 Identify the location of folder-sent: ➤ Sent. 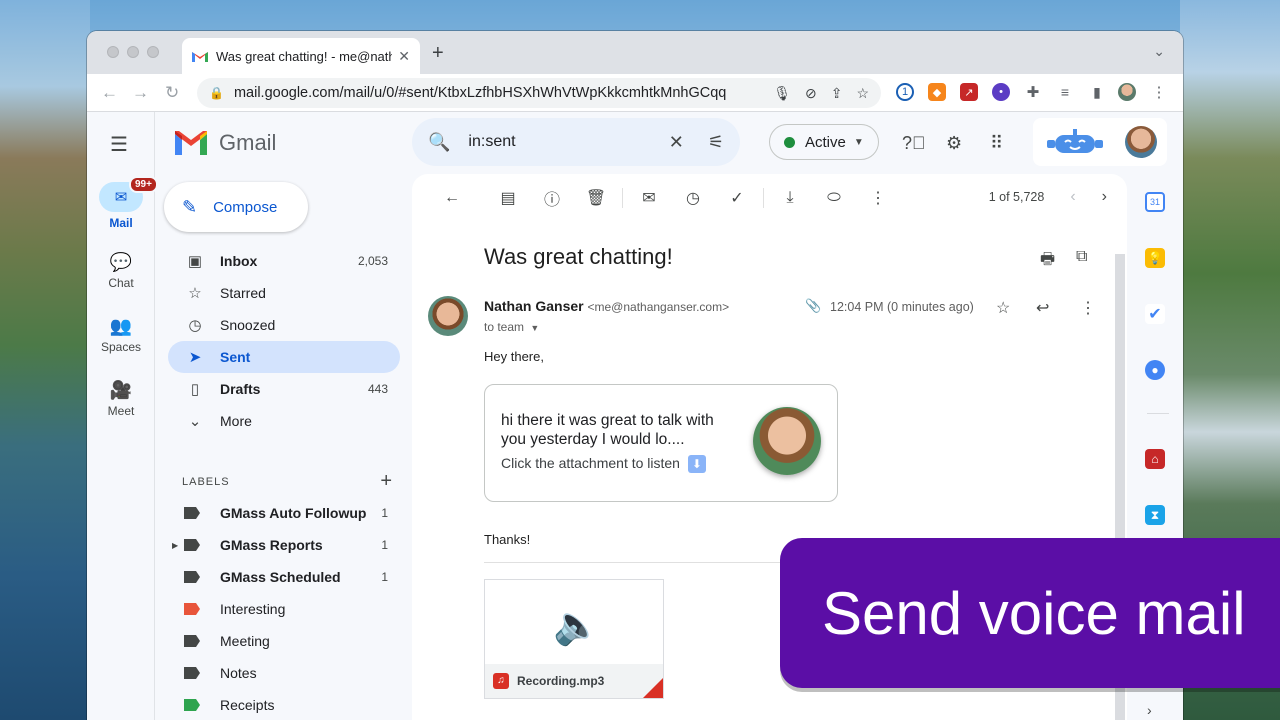
(284, 357).